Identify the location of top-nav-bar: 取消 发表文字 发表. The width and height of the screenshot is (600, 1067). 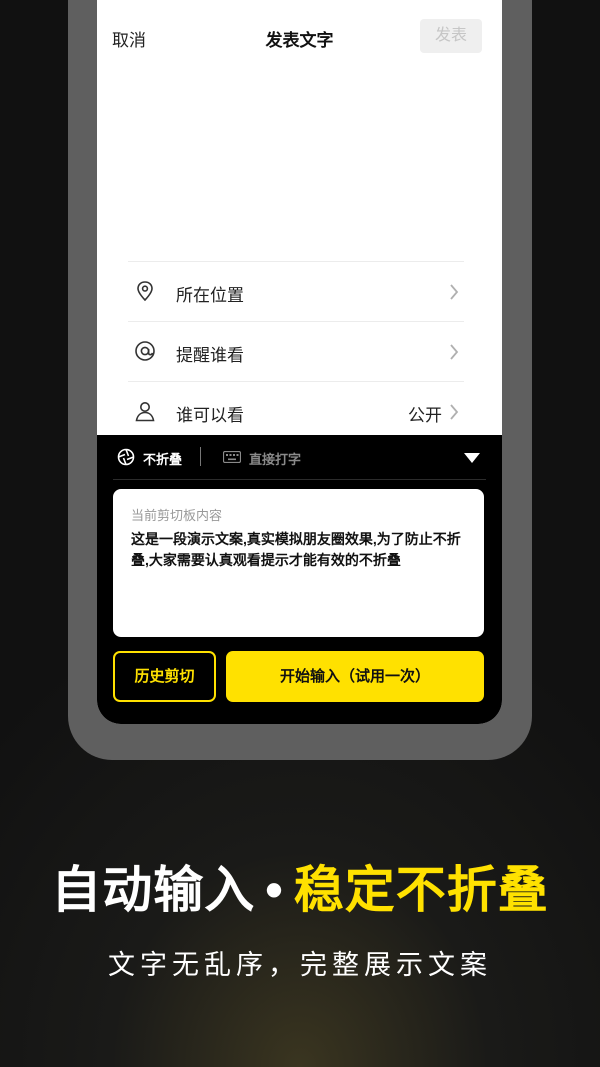
(299, 36).